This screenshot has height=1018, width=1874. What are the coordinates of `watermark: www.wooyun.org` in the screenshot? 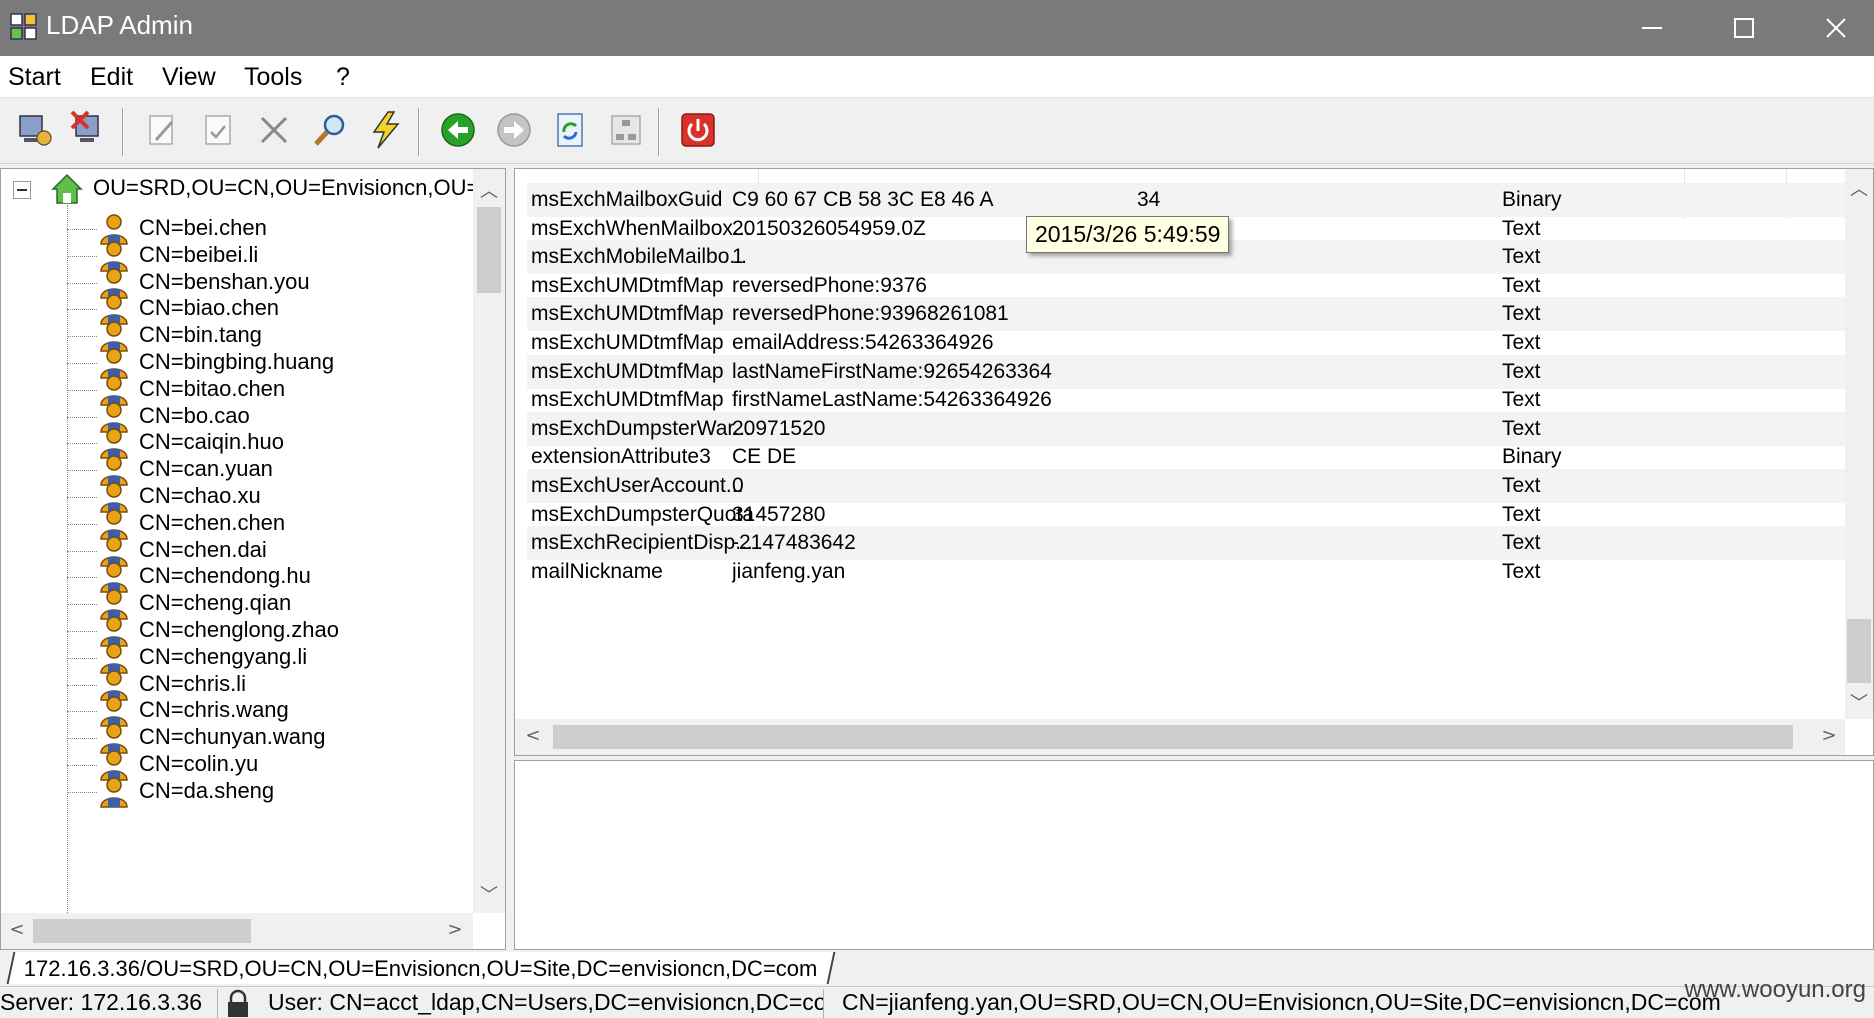 It's located at (1775, 989).